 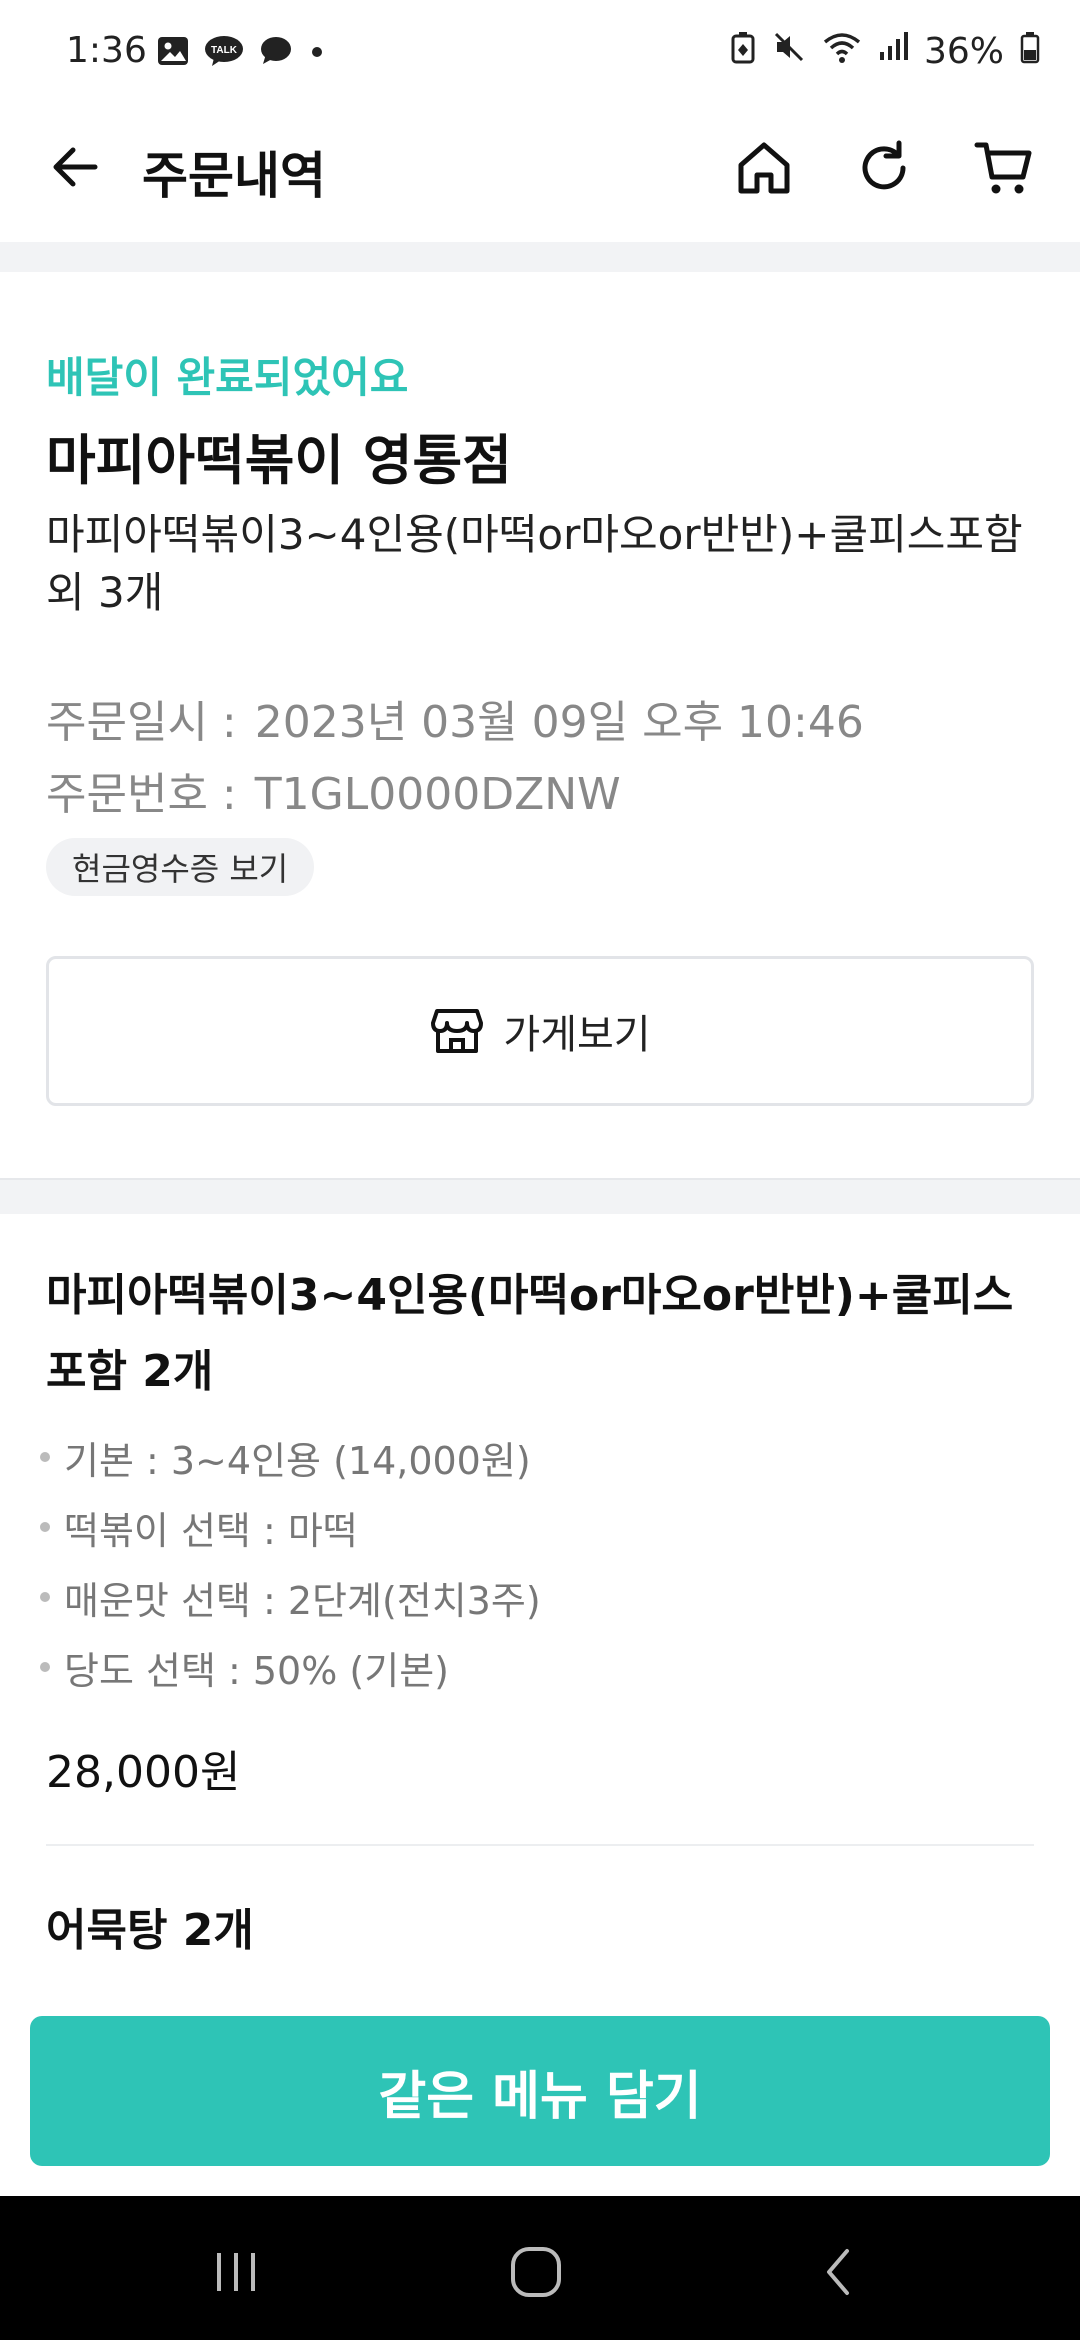 I want to click on cart-button, so click(x=1004, y=168).